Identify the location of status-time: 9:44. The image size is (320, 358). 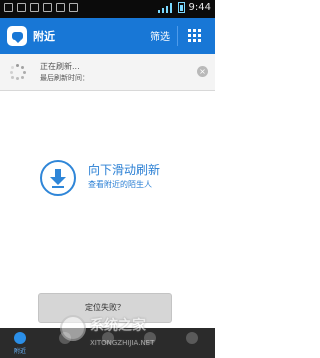
(199, 7).